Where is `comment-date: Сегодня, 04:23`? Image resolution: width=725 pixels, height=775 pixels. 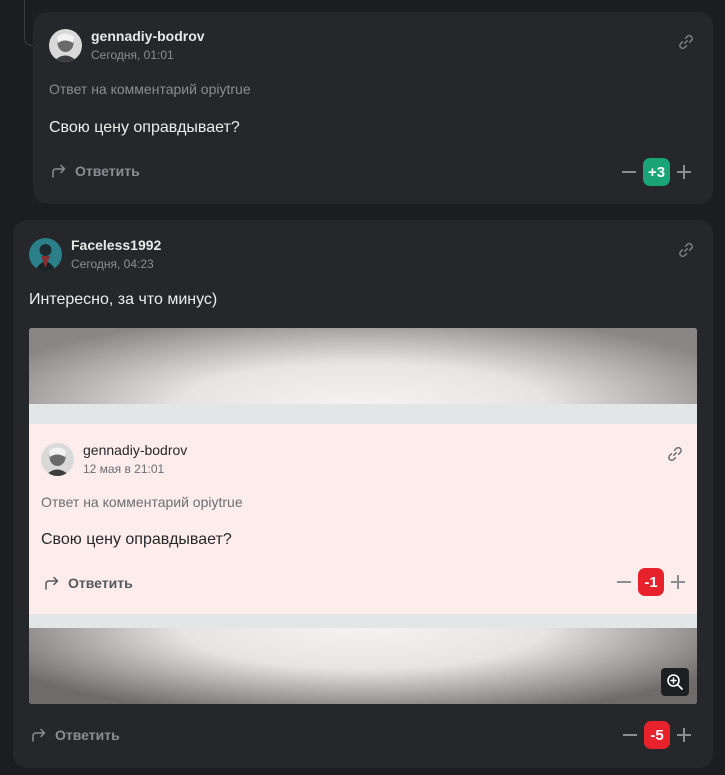
comment-date: Сегодня, 04:23 is located at coordinates (116, 264).